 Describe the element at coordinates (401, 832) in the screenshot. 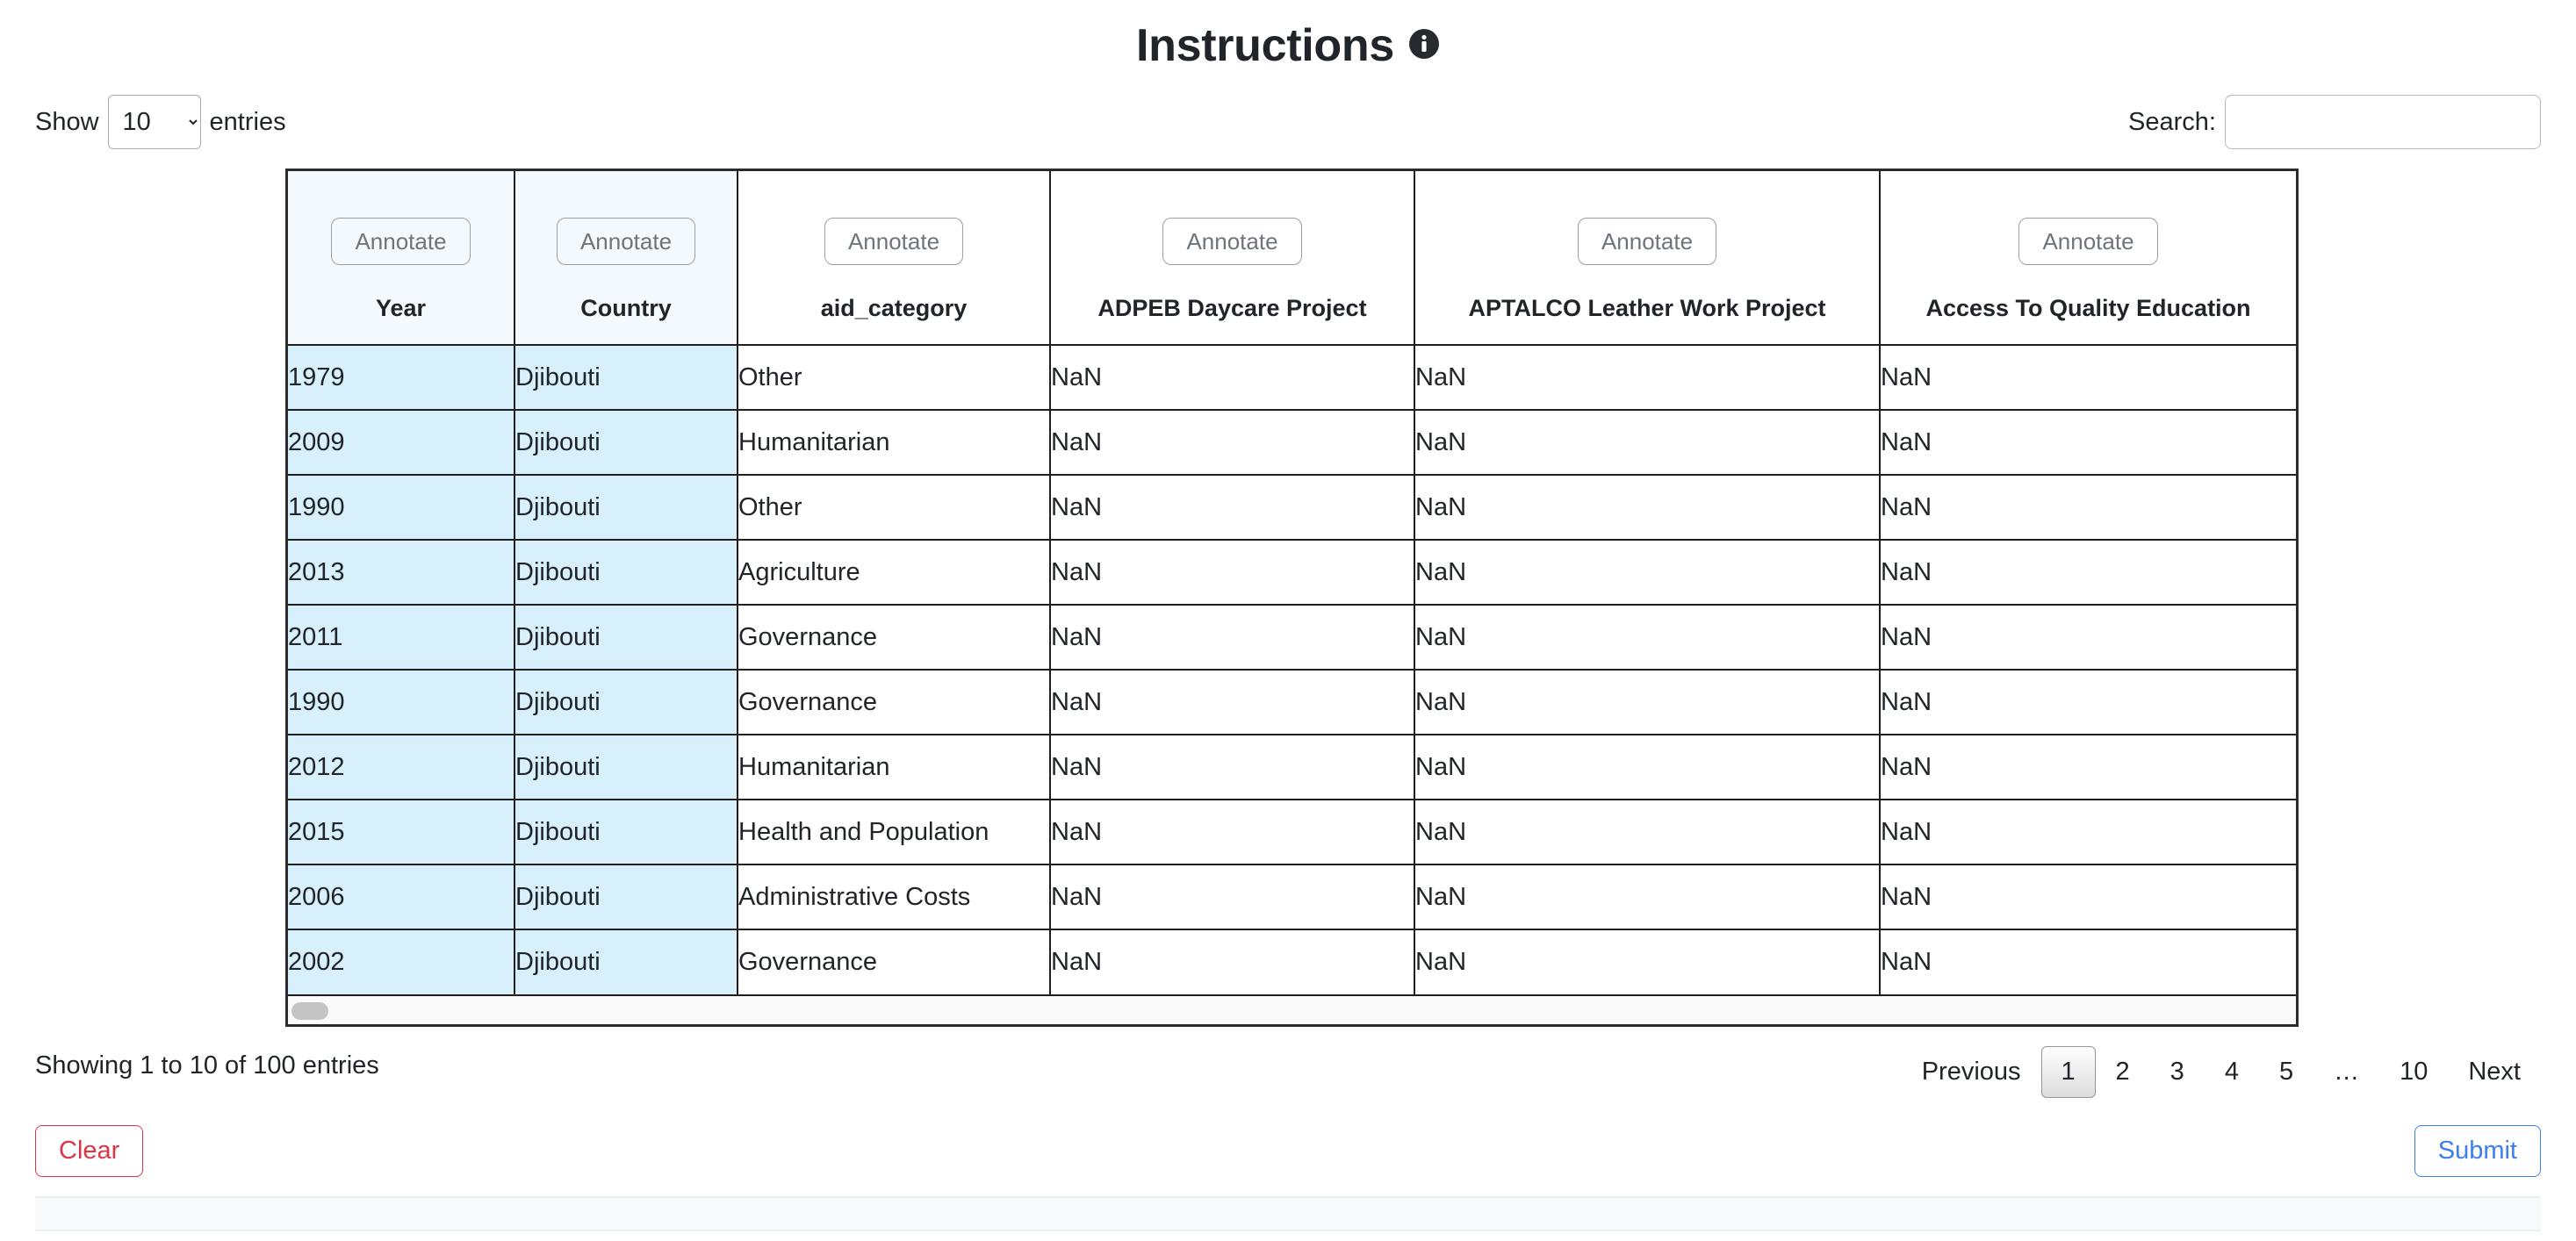

I see `table-cell: 2015` at that location.